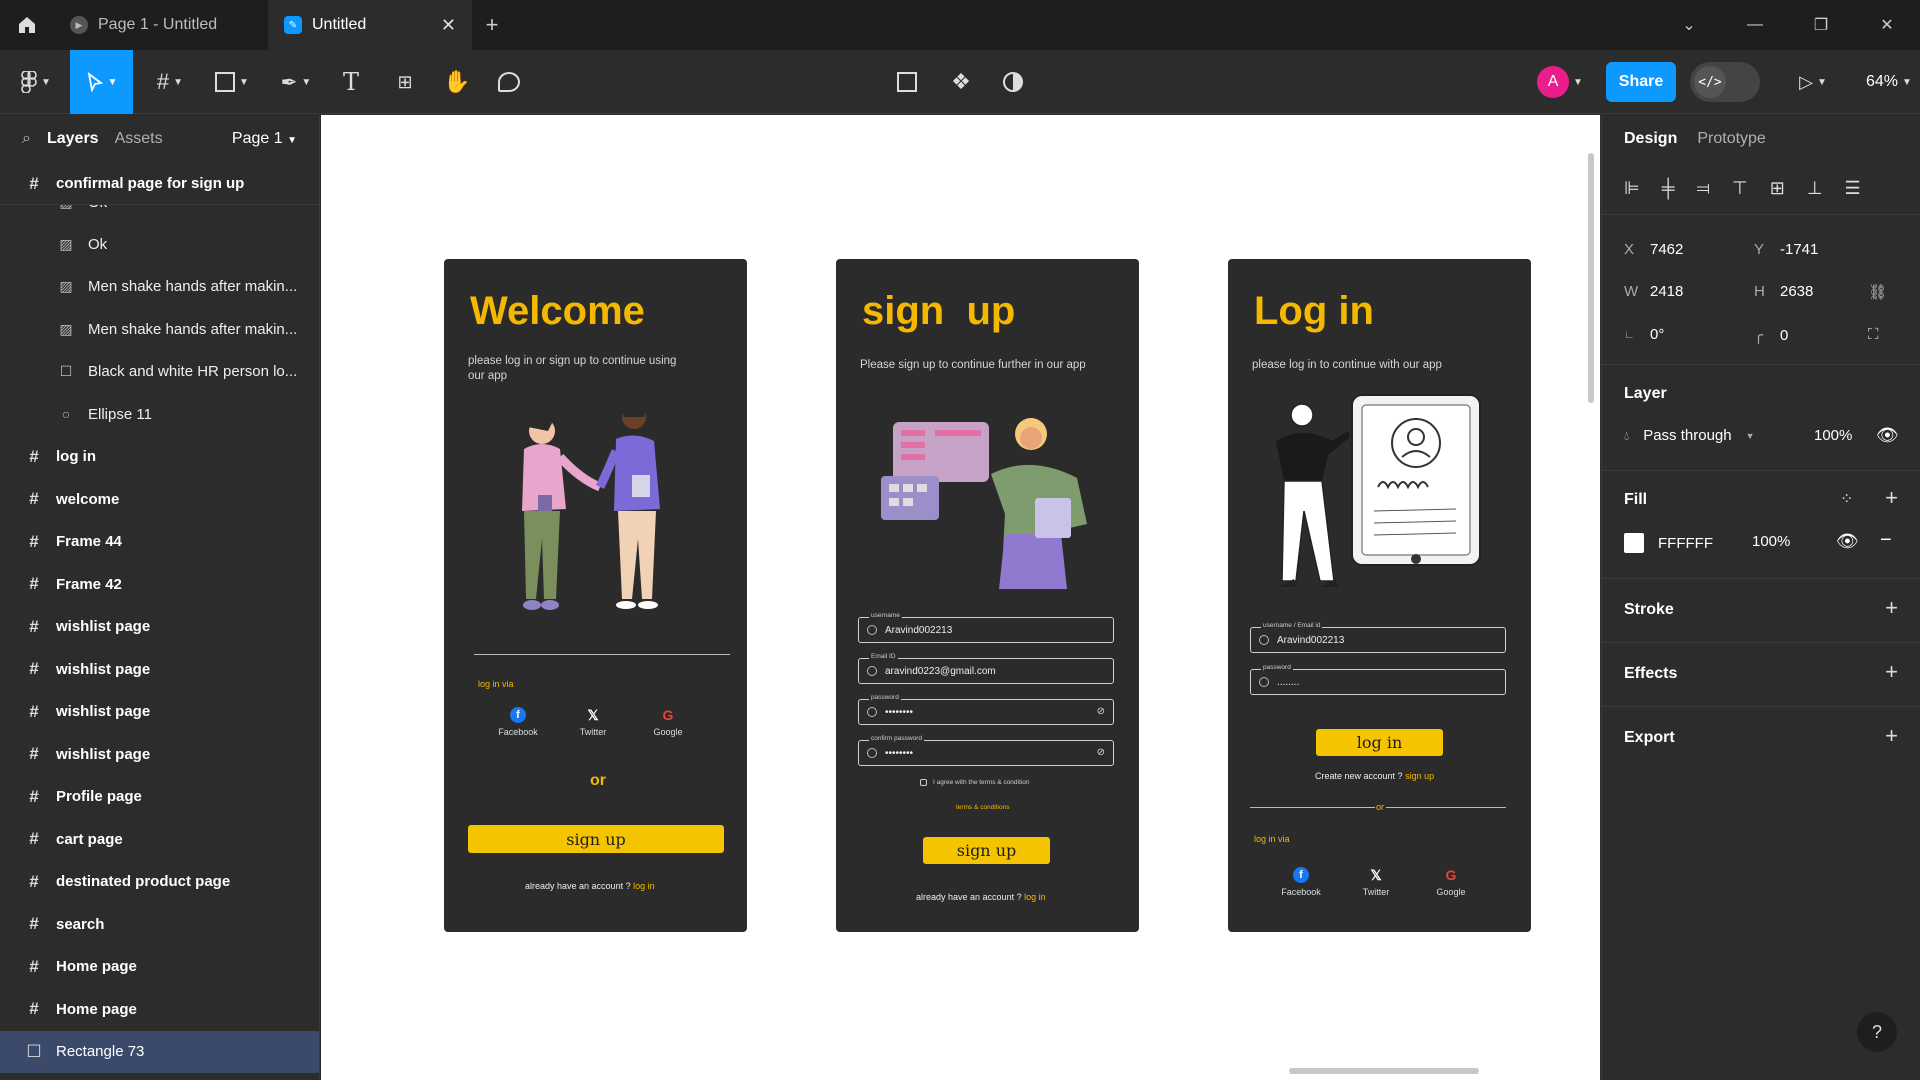 This screenshot has width=1920, height=1080. I want to click on fill-color-input: FFFFFF, so click(1668, 543).